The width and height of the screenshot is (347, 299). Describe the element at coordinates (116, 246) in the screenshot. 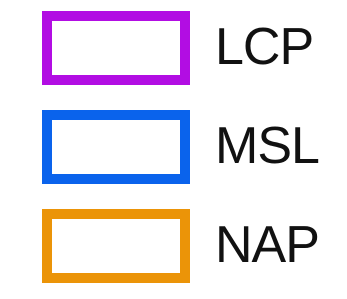

I see `legend-swatch-nap` at that location.